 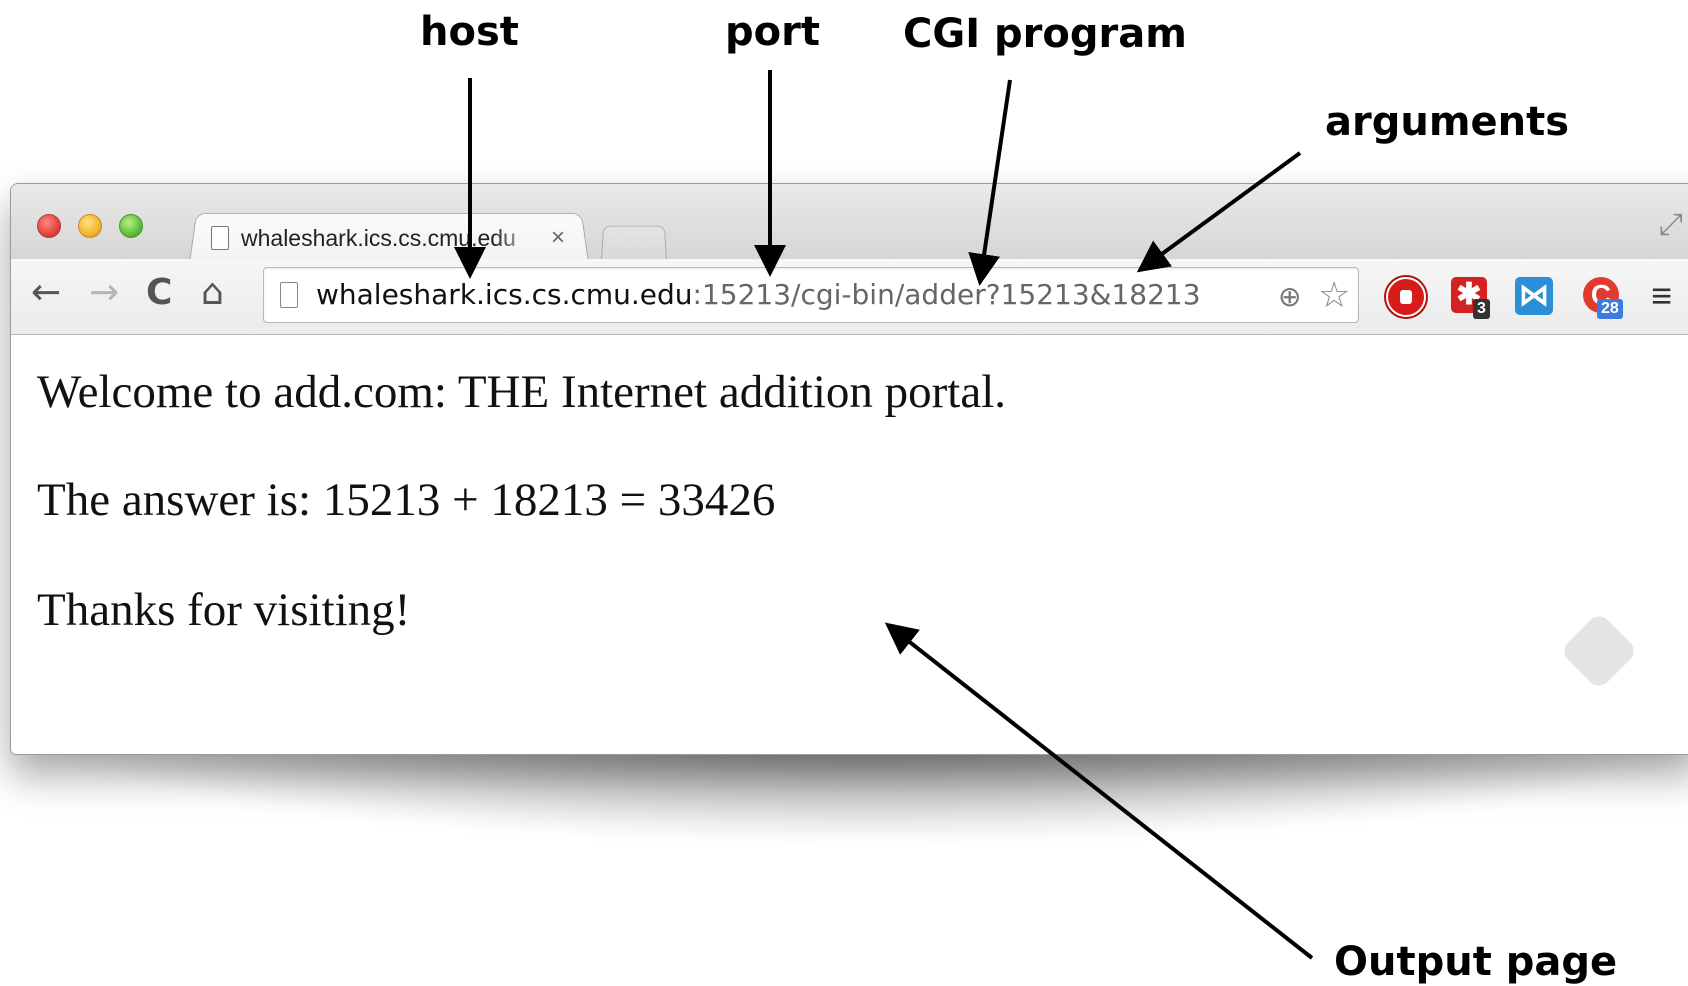 I want to click on menu-icon: ≡, so click(x=1661, y=296).